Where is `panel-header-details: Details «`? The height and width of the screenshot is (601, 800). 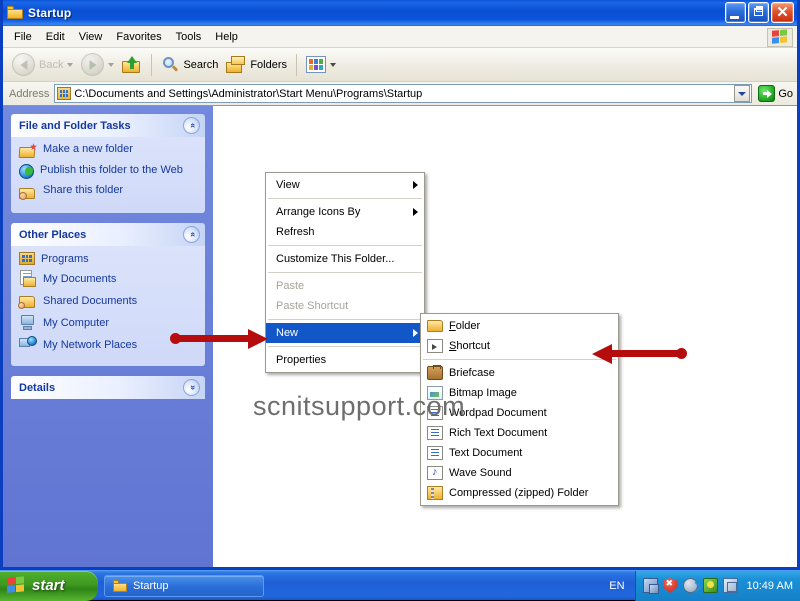 panel-header-details: Details « is located at coordinates (108, 387).